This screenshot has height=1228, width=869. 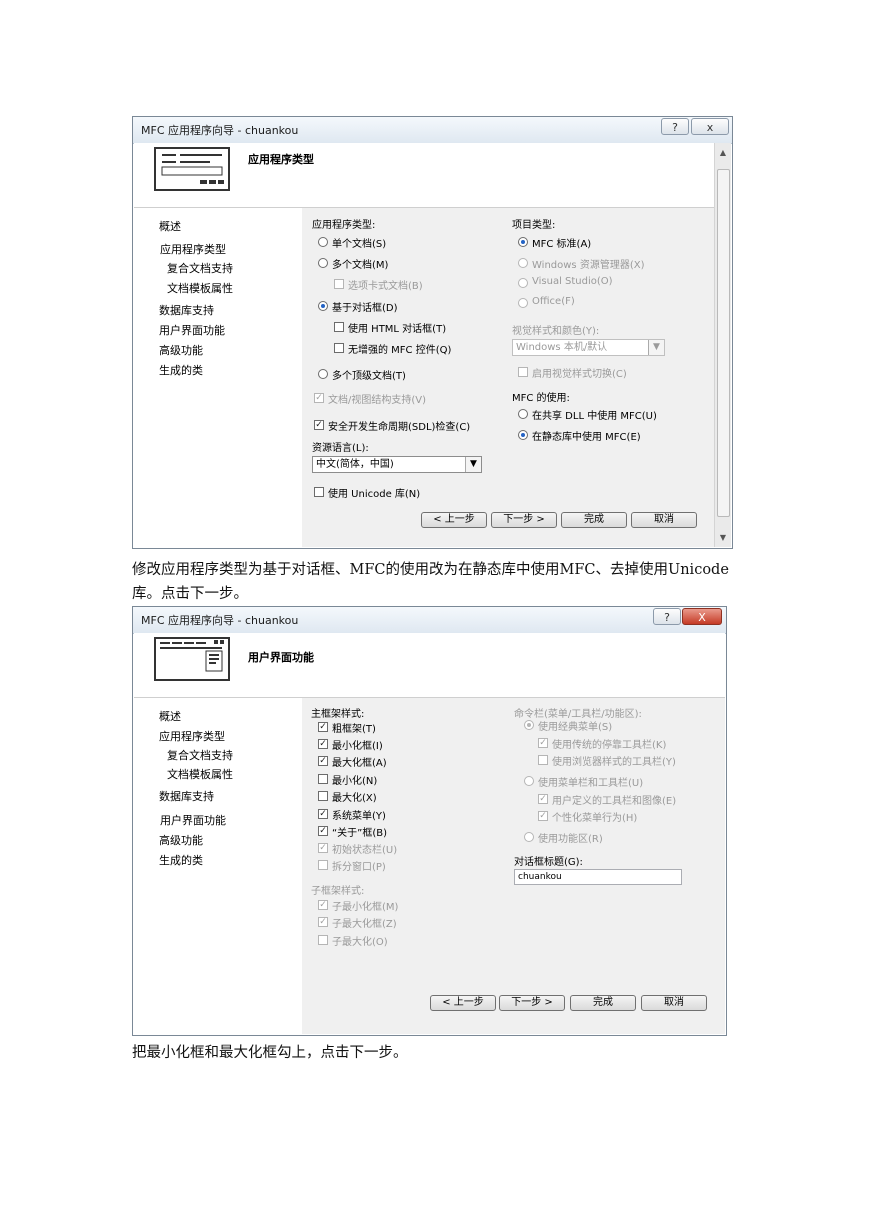 I want to click on mfc-standard-radio, so click(x=523, y=242).